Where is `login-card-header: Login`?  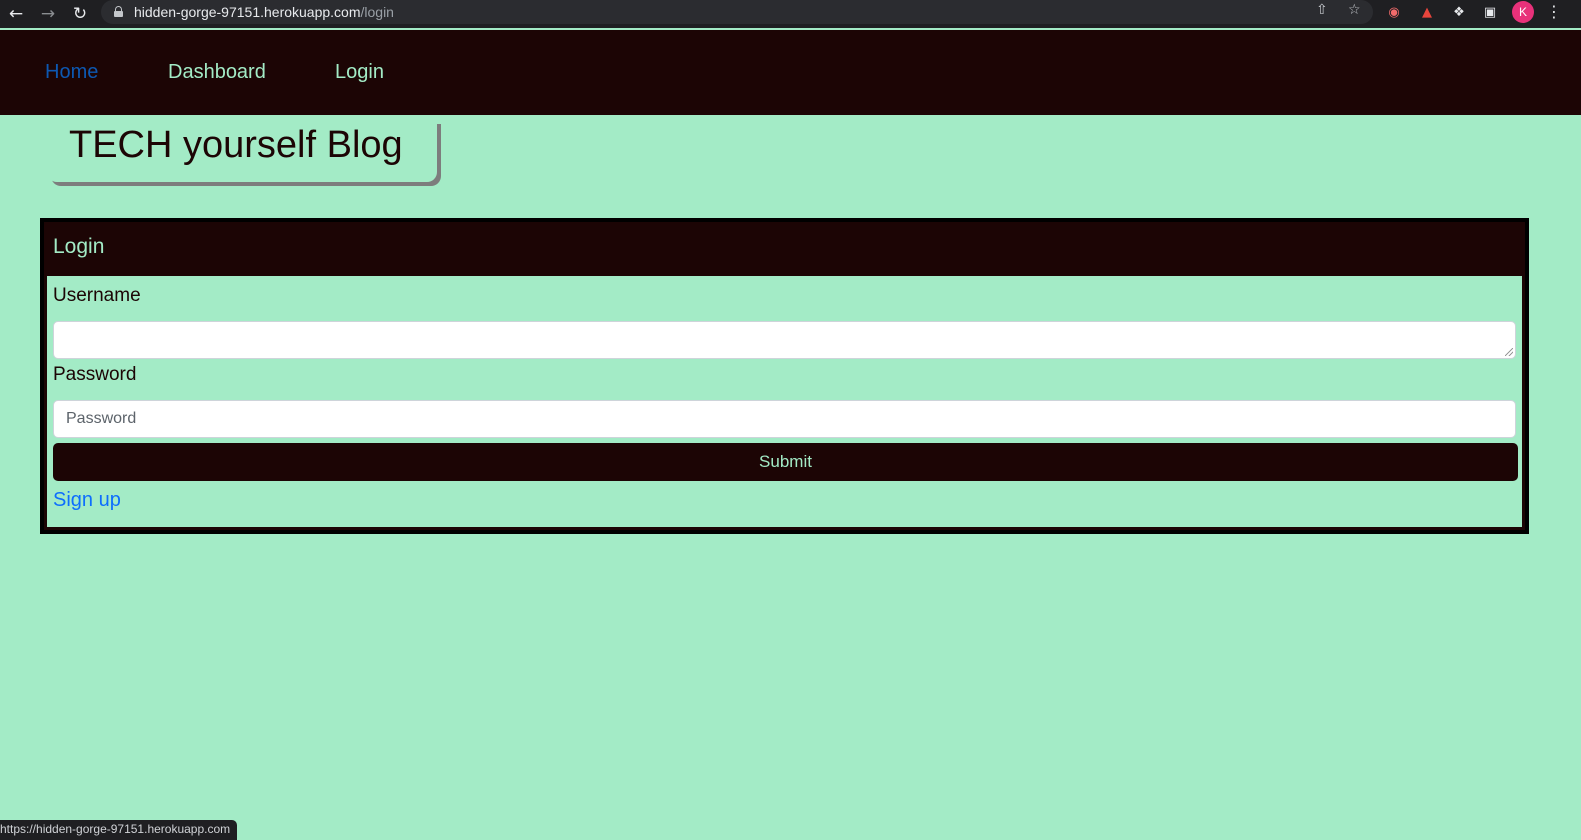
login-card-header: Login is located at coordinates (784, 249).